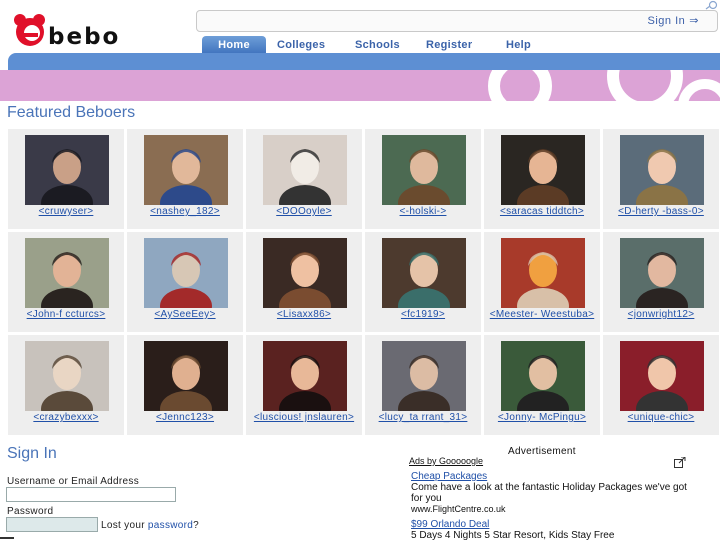 The image size is (720, 540). What do you see at coordinates (604, 85) in the screenshot?
I see `banner-swirl-graphic` at bounding box center [604, 85].